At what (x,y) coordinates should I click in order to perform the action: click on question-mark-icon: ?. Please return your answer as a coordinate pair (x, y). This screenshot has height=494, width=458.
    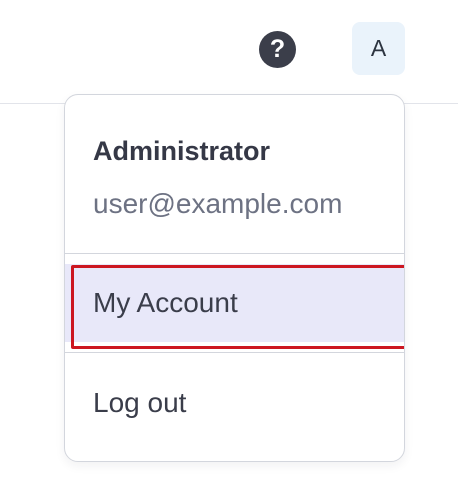
    Looking at the image, I should click on (277, 49).